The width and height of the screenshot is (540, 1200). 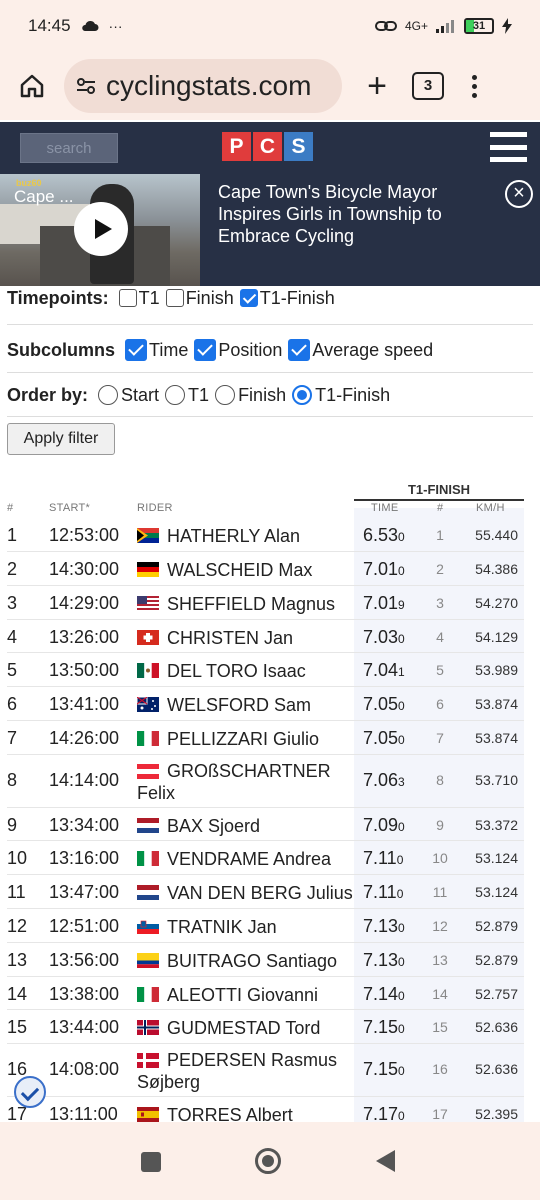 I want to click on rider-link: SHEFFIELD Magnus, so click(x=236, y=604).